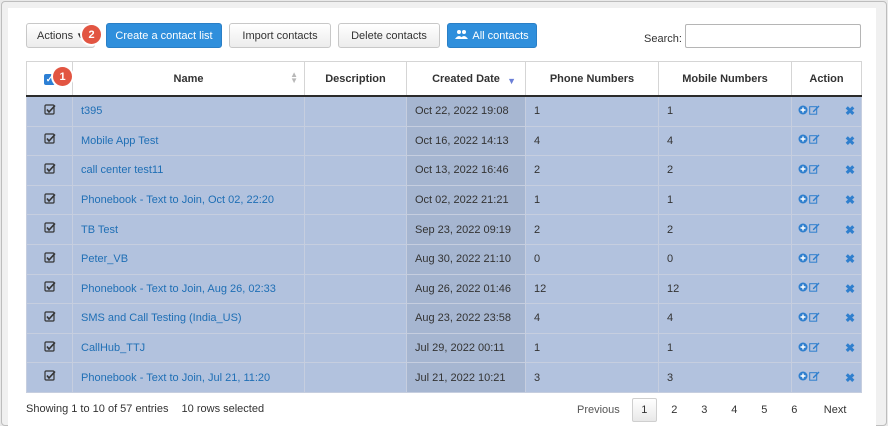 Image resolution: width=888 pixels, height=426 pixels. I want to click on cell-name: t395, so click(188, 111).